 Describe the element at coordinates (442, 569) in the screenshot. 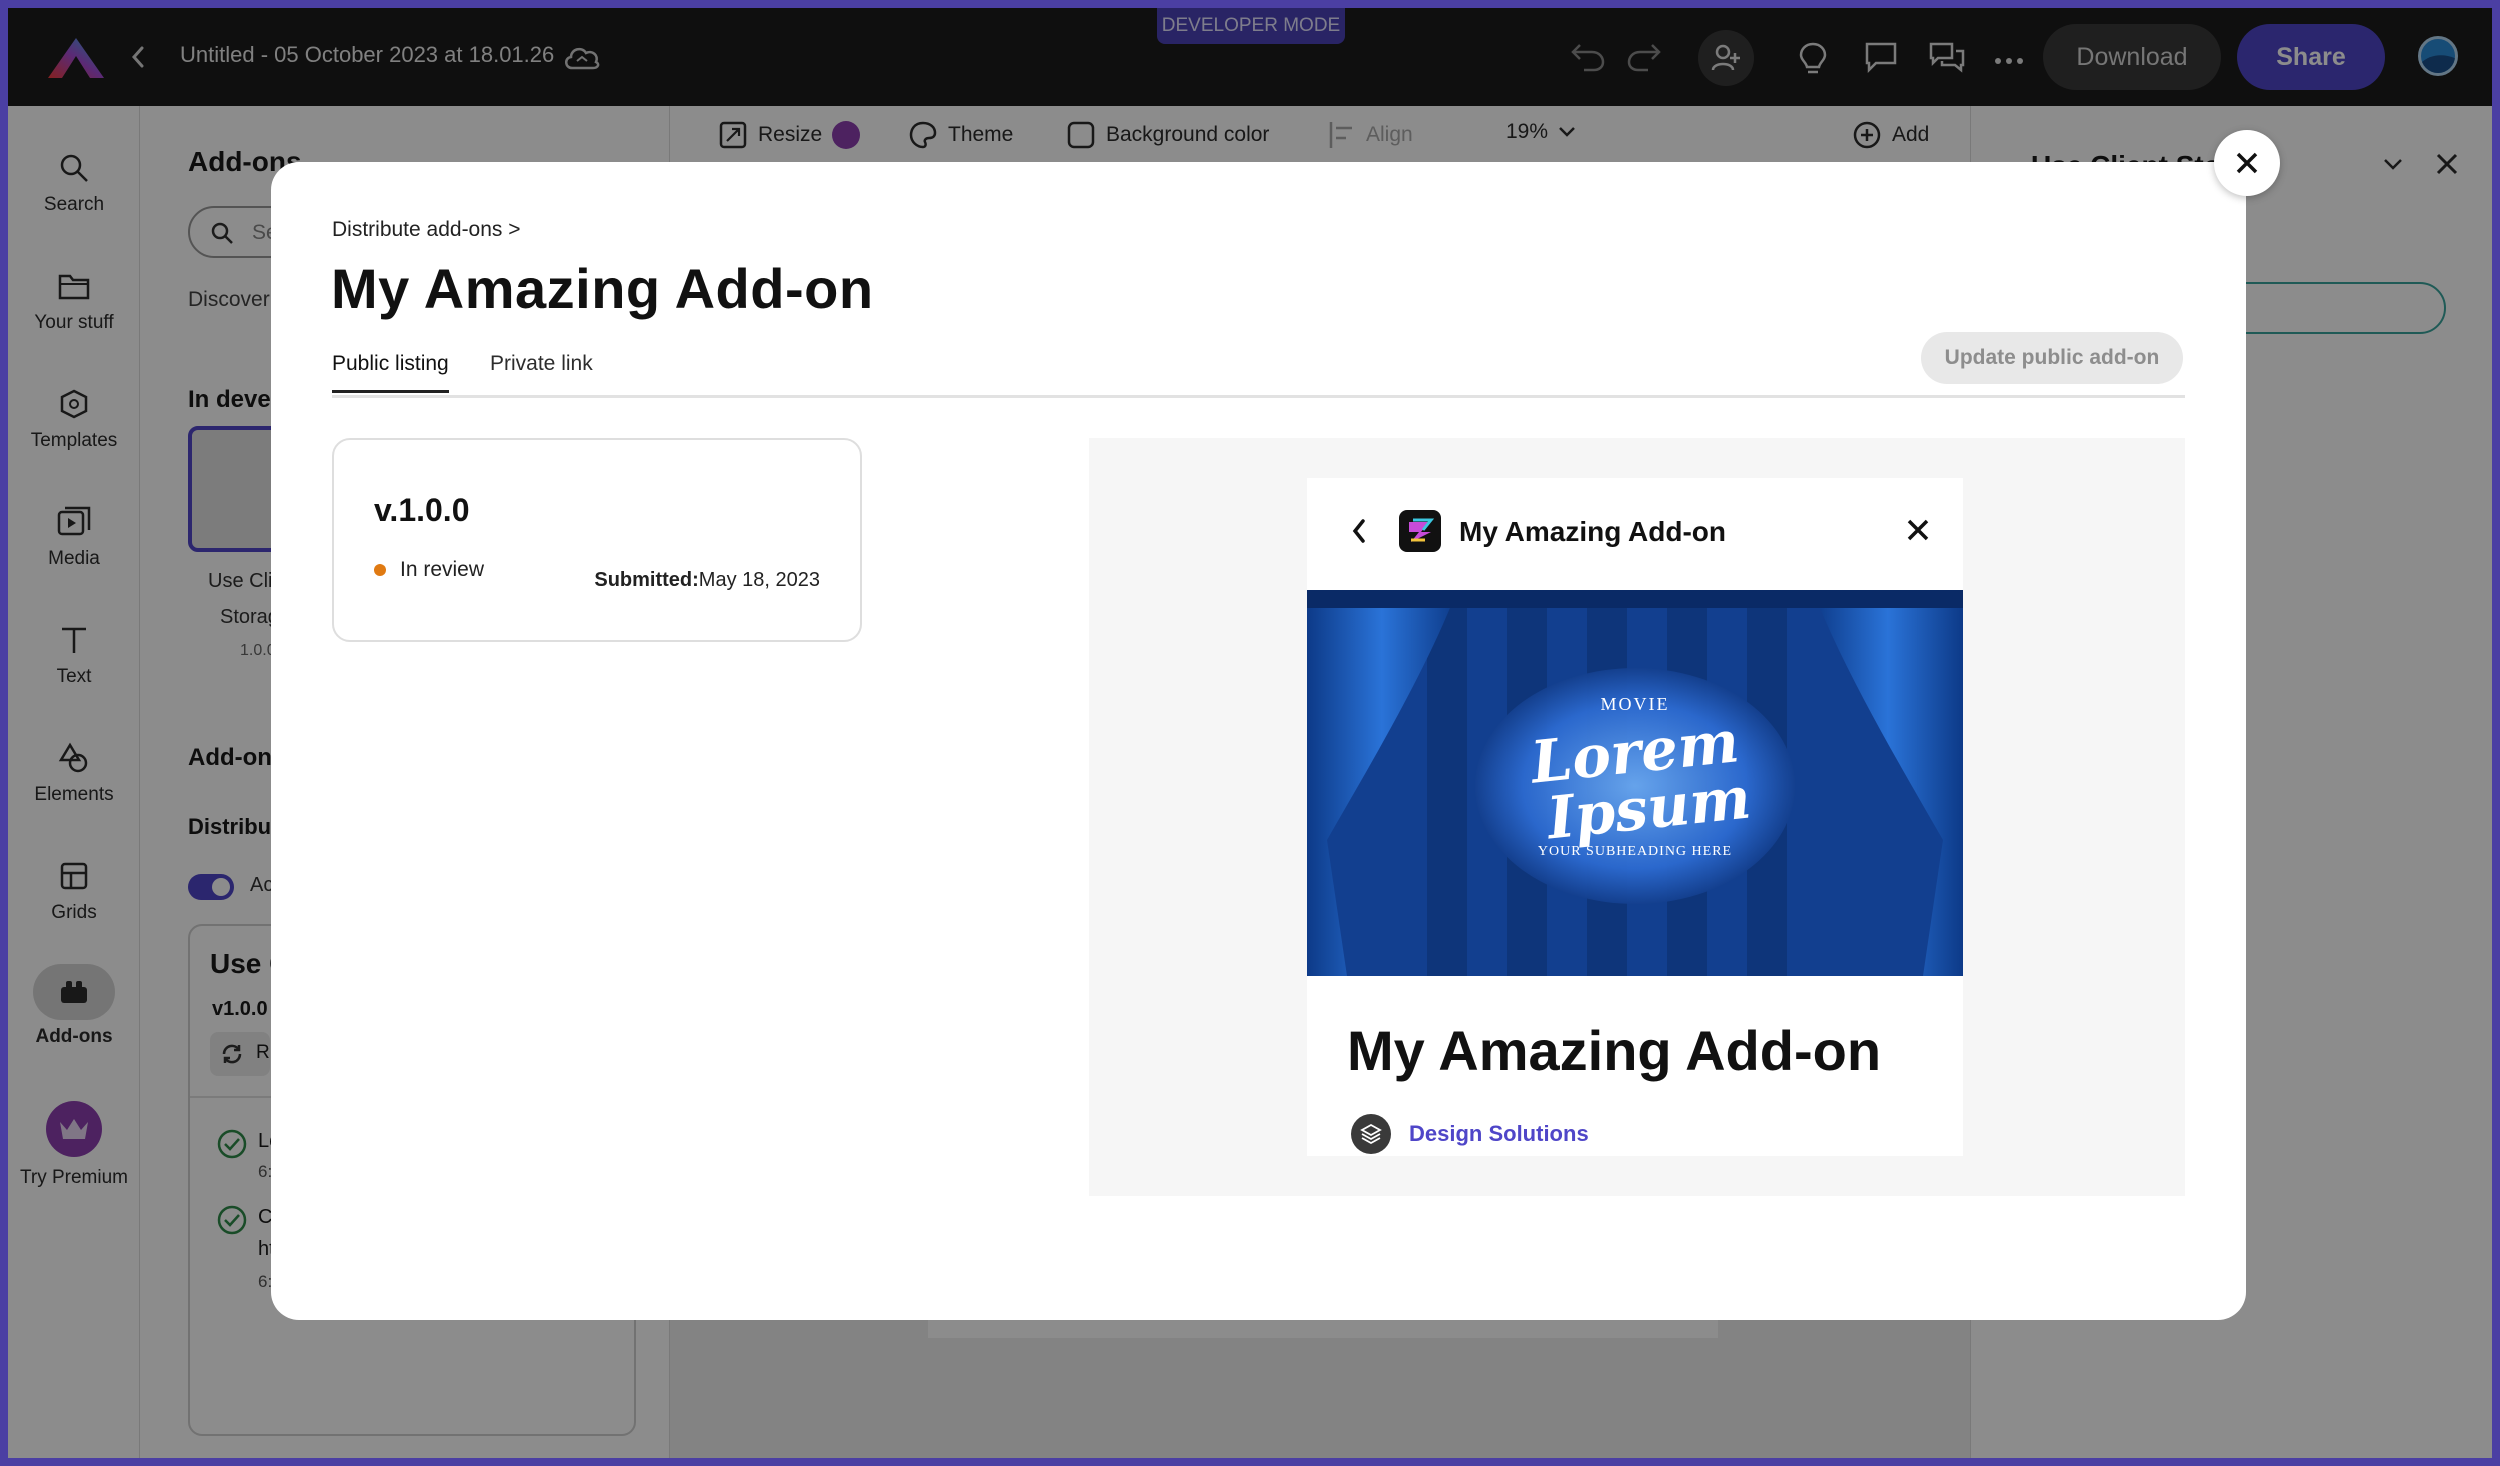

I see `status-text: In review` at that location.